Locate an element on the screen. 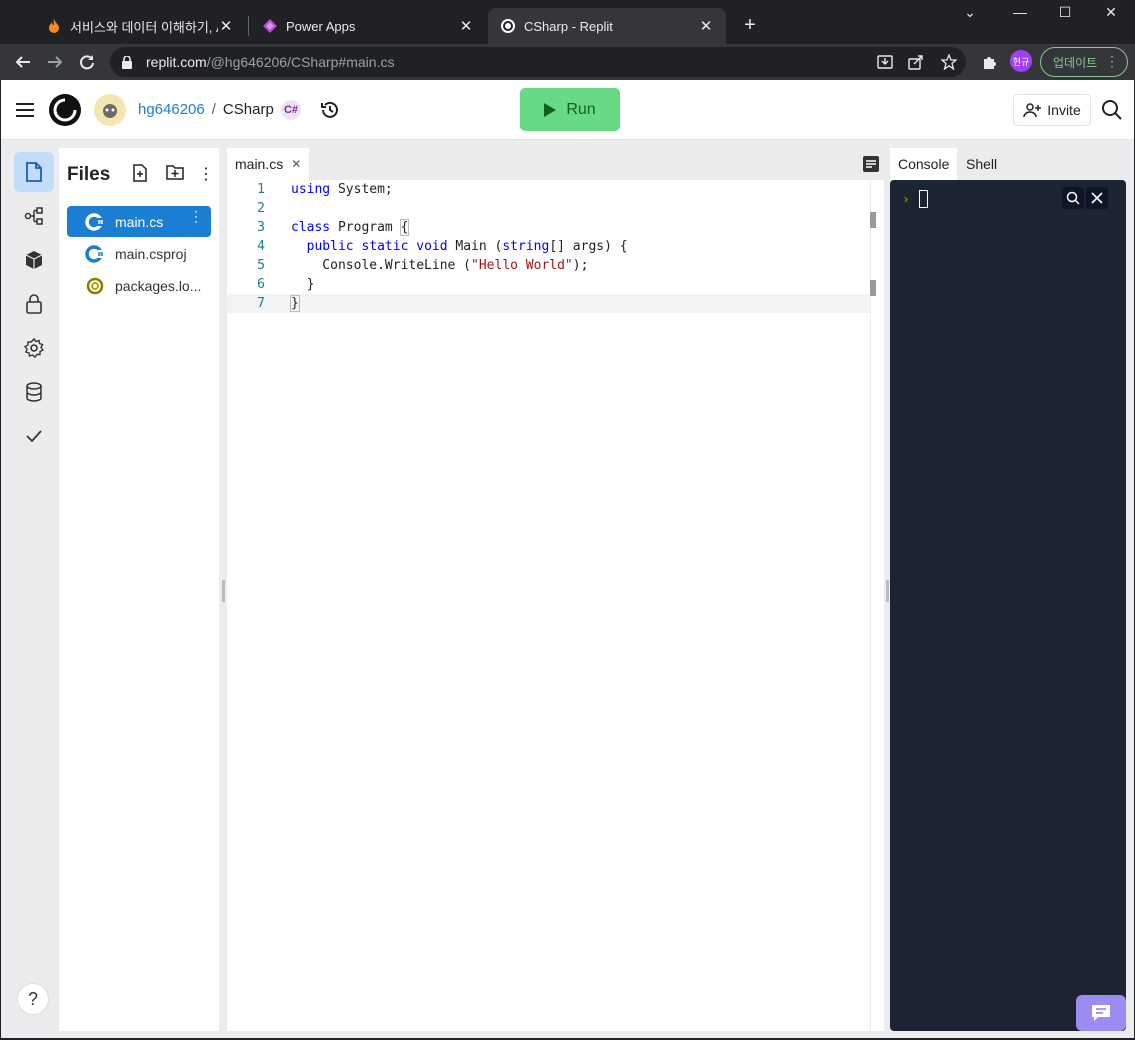  close-window-button: ✕ is located at coordinates (1111, 12).